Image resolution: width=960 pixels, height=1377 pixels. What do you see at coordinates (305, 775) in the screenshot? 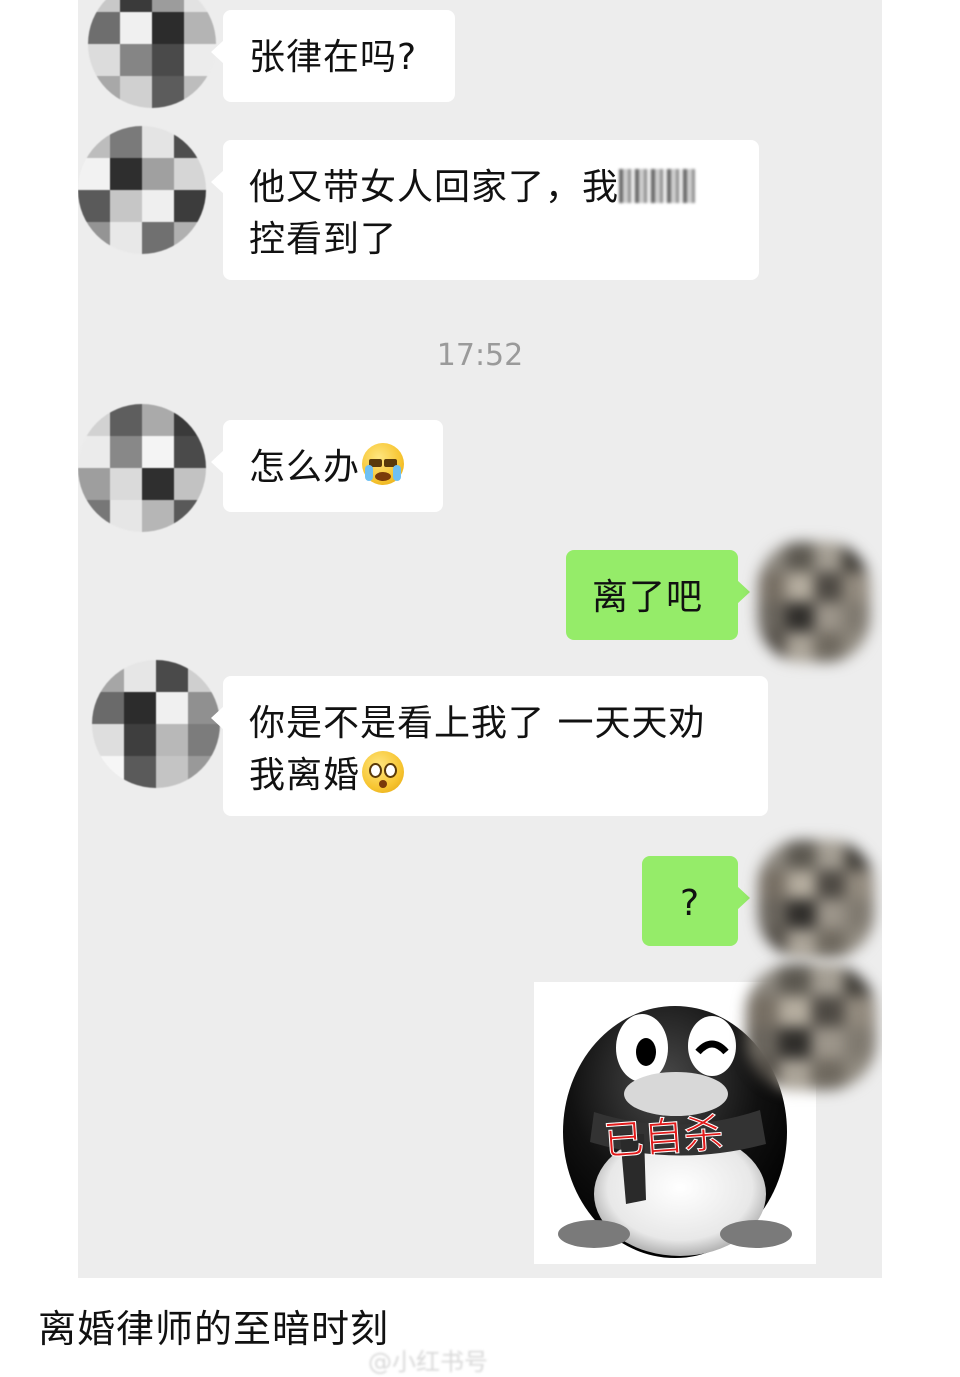
I see `message-text: 我离婚` at bounding box center [305, 775].